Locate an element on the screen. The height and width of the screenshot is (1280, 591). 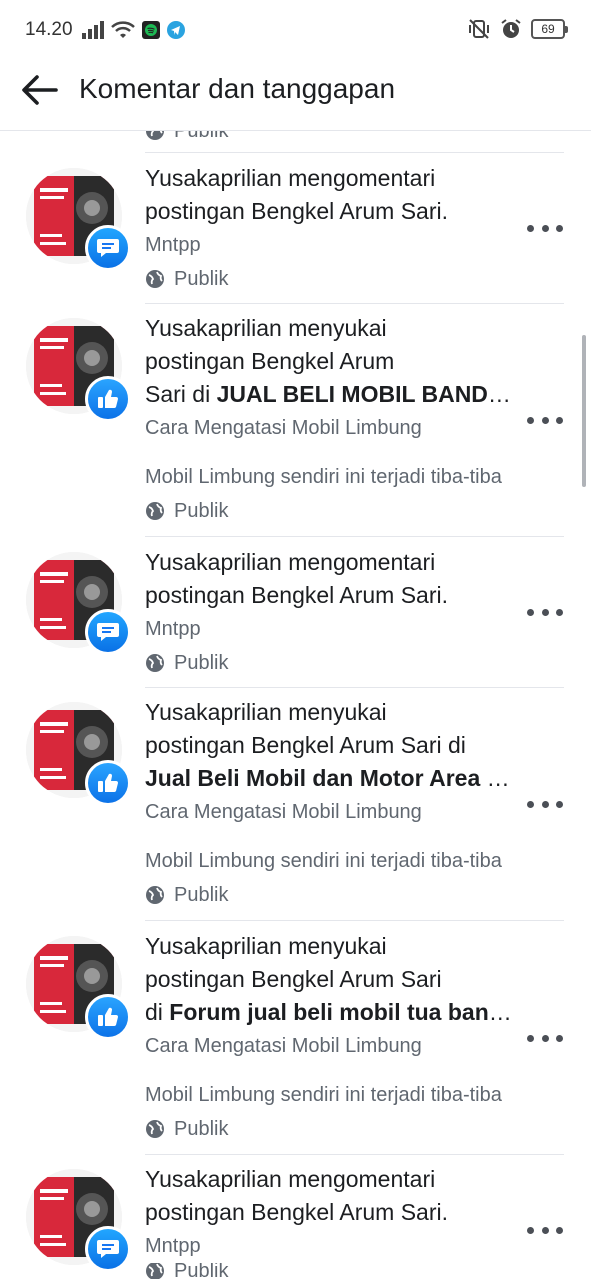
page-title: Komentar dan tanggapan is located at coordinates (237, 88).